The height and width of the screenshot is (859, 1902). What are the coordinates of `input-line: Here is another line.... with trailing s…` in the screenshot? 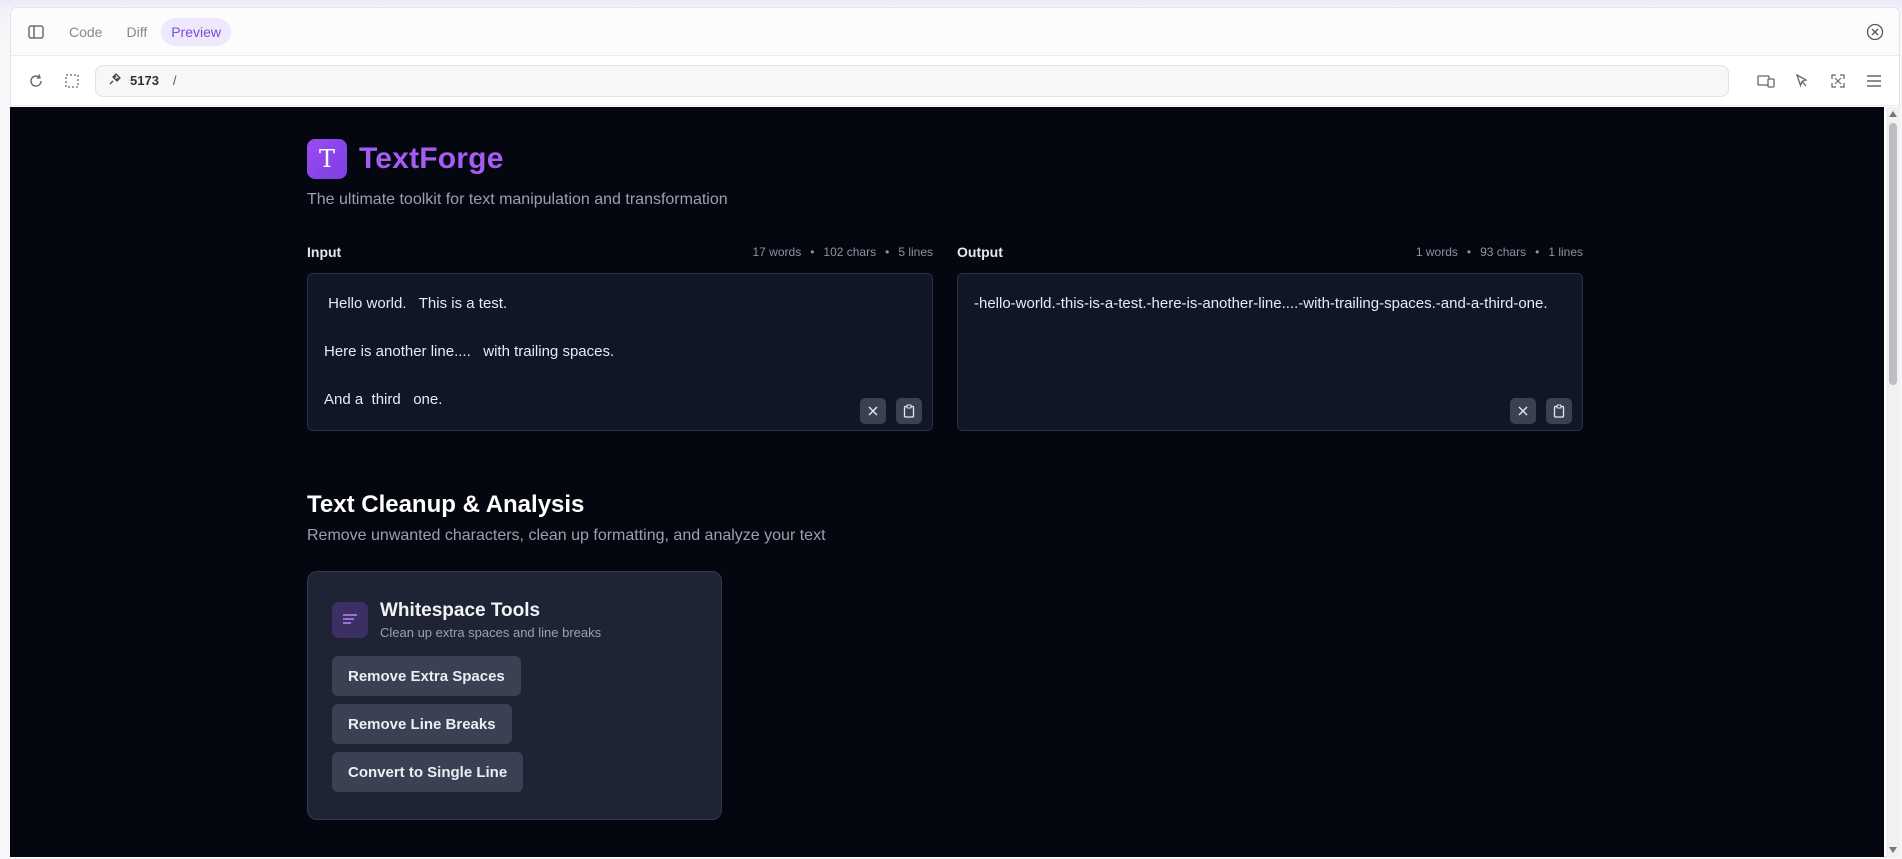 It's located at (469, 351).